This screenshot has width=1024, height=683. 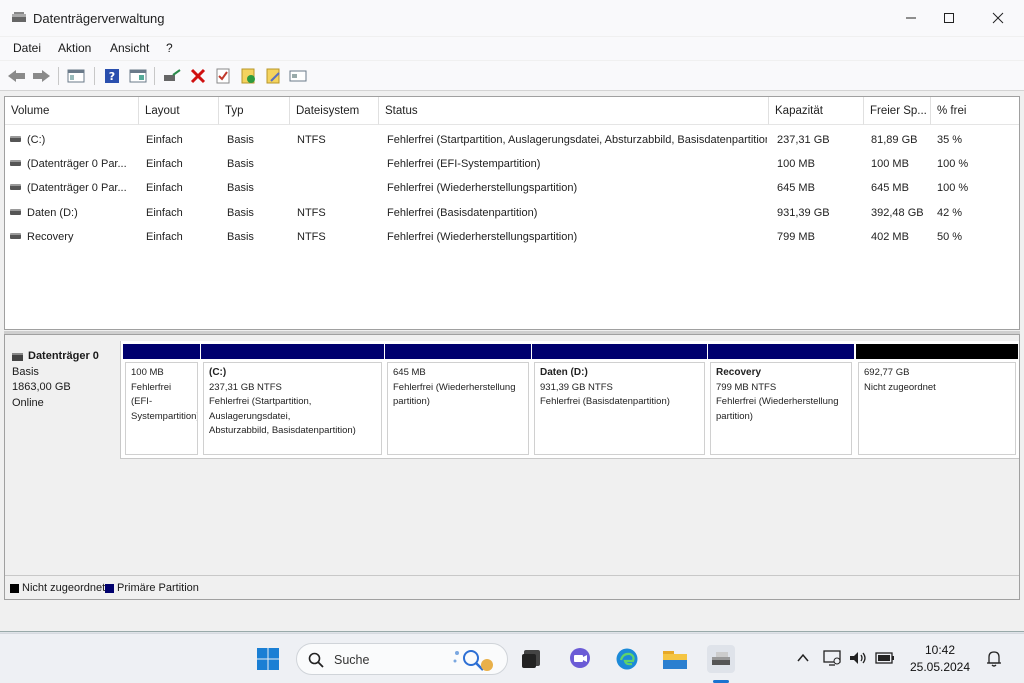 What do you see at coordinates (27, 48) in the screenshot?
I see `menu-datei: Datei` at bounding box center [27, 48].